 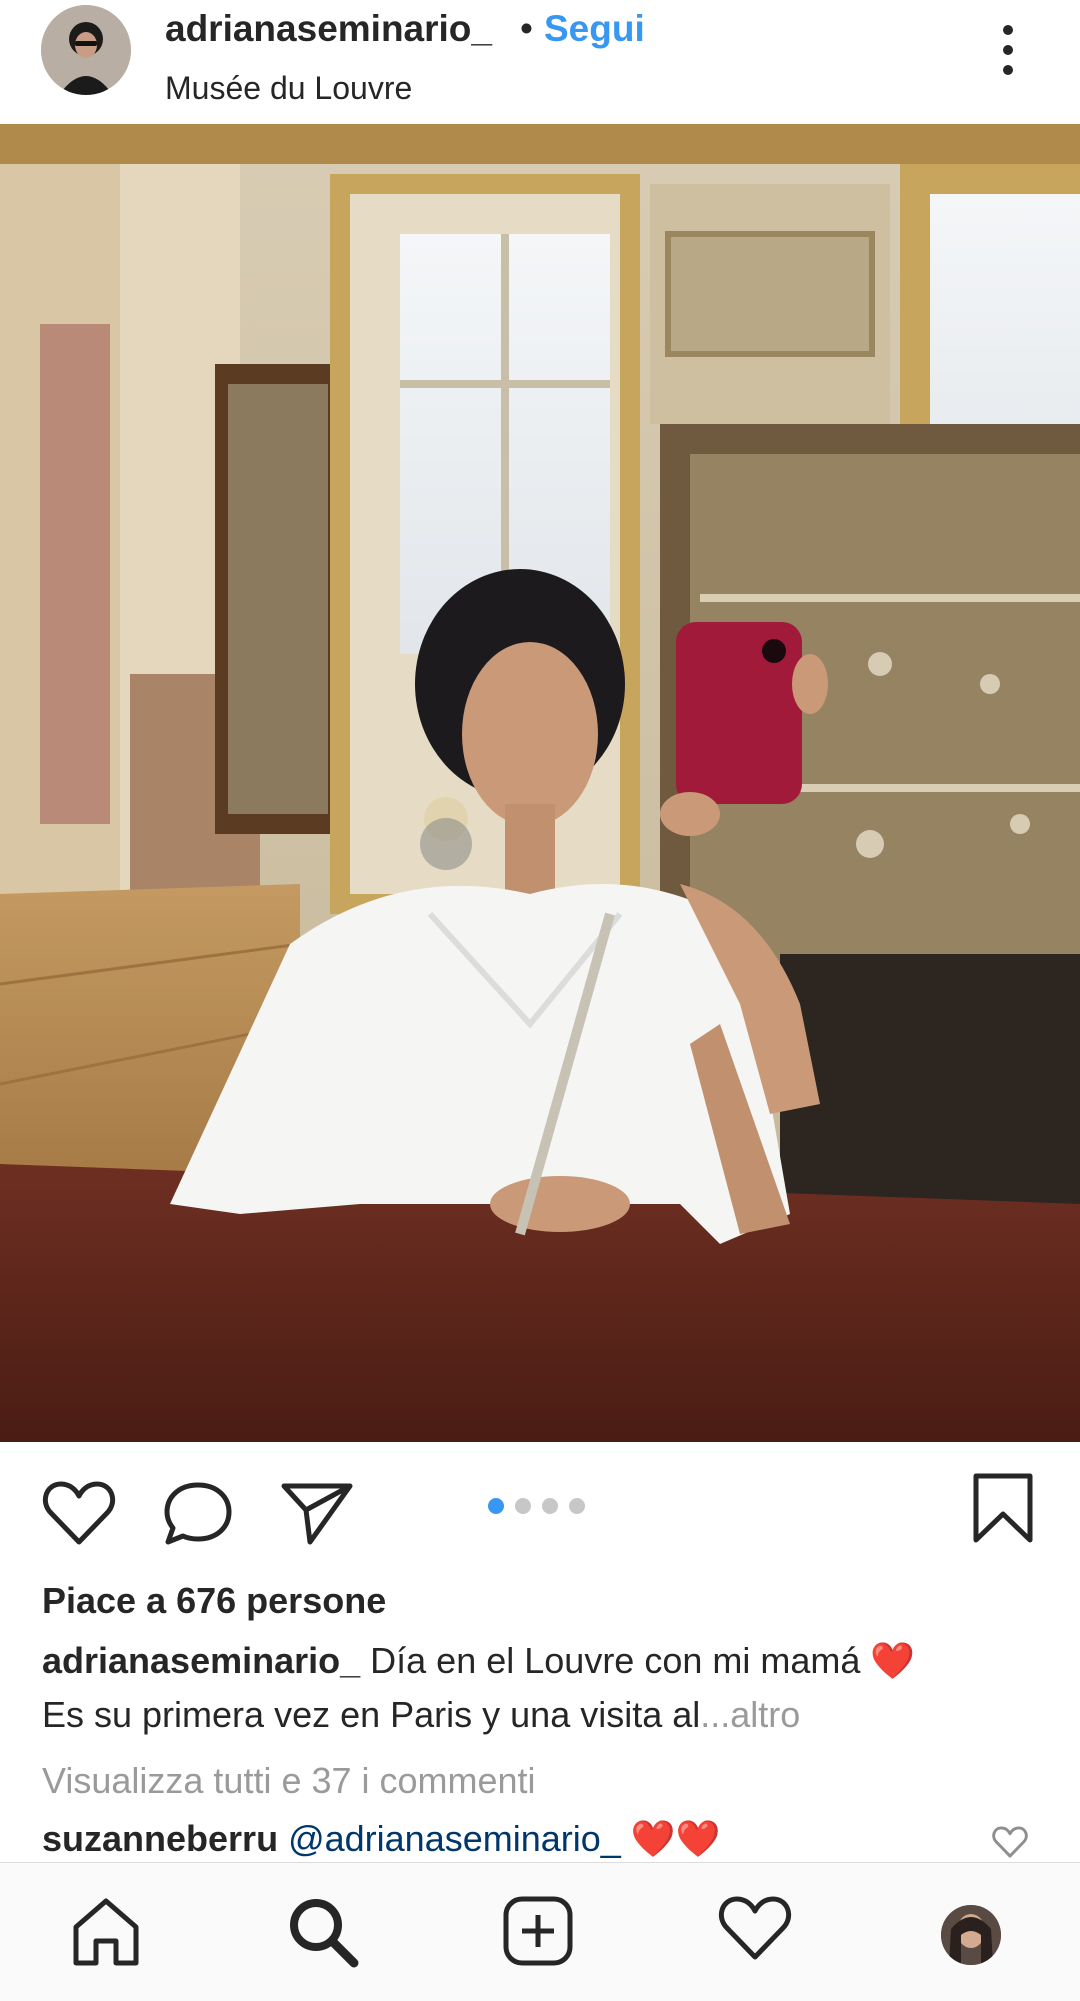 What do you see at coordinates (755, 1930) in the screenshot?
I see `activity-heart-icon` at bounding box center [755, 1930].